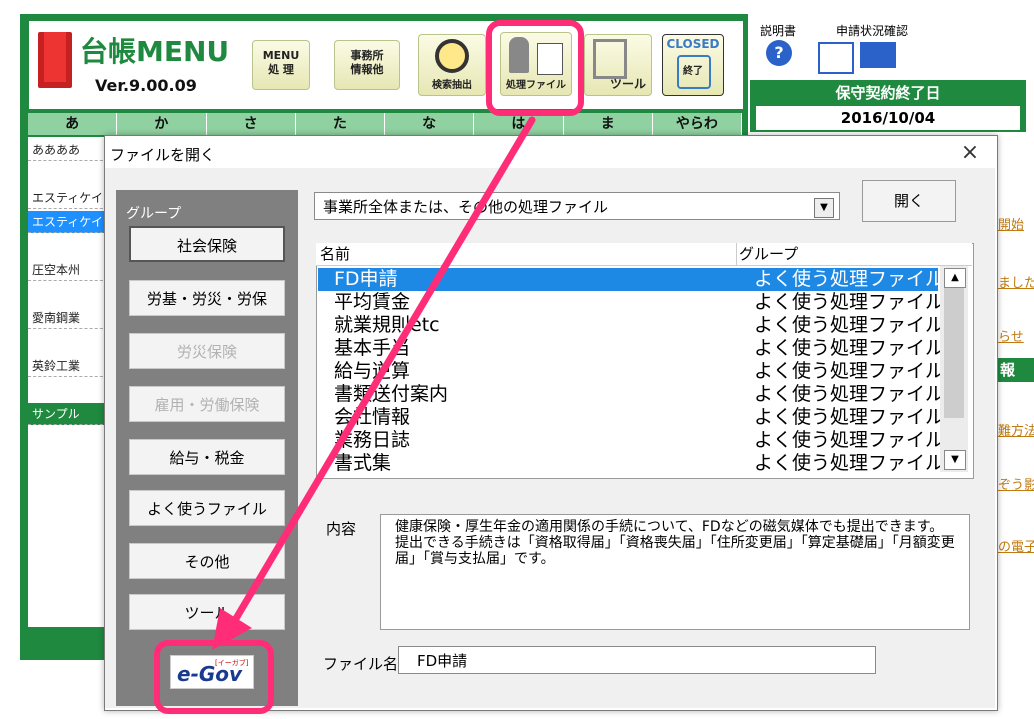 The width and height of the screenshot is (1034, 719). I want to click on file-row: 給与逆算 よく使う処理ファイル, so click(631, 371).